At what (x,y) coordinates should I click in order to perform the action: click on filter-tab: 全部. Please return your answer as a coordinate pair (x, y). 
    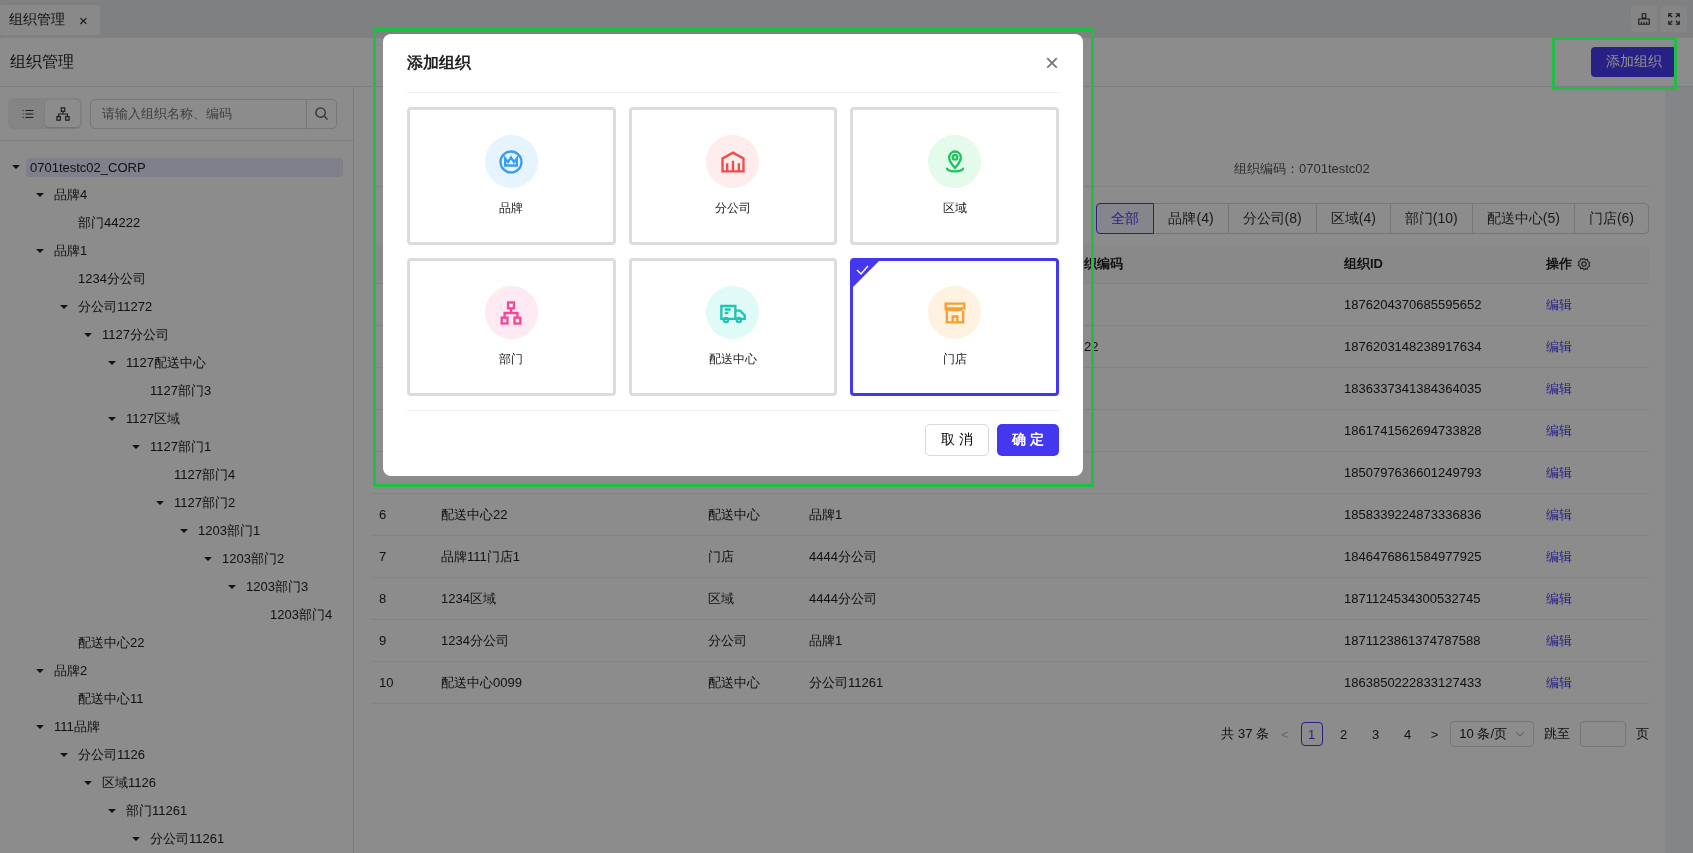
    Looking at the image, I should click on (1125, 218).